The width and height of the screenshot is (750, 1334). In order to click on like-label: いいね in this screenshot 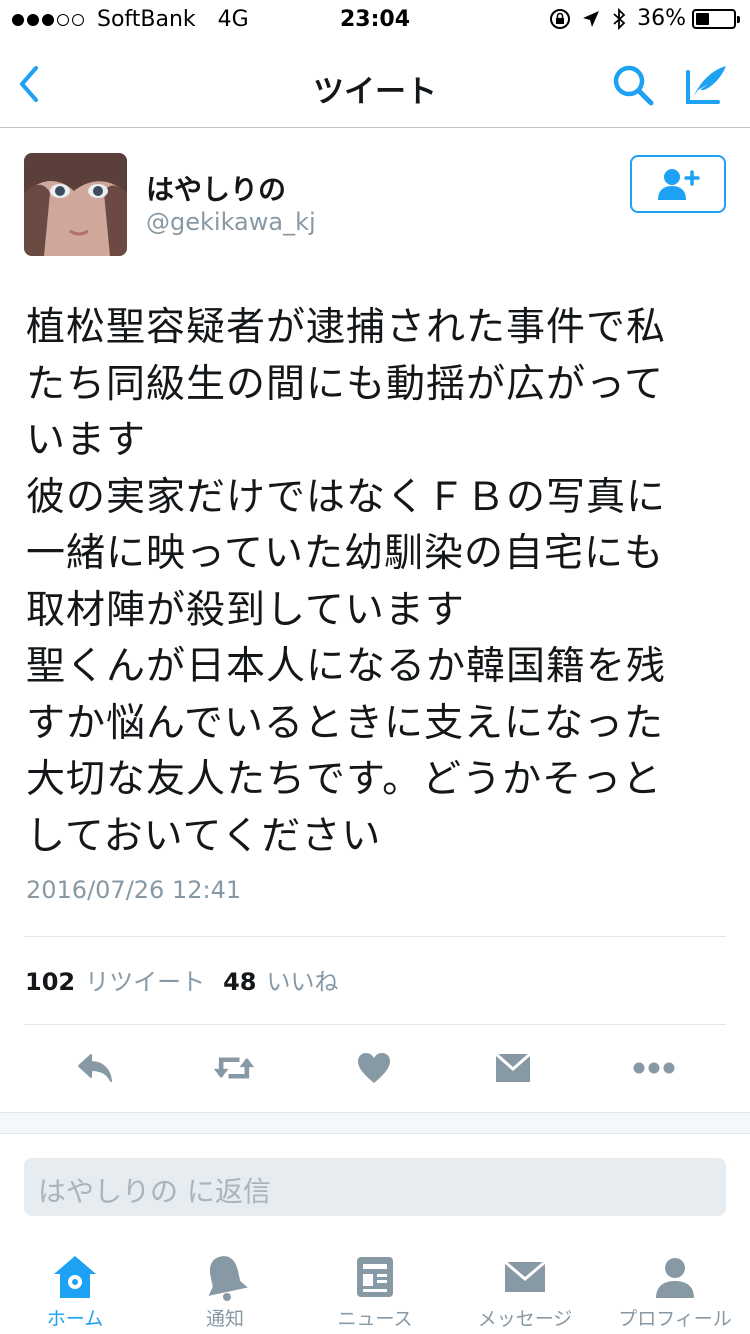, I will do `click(303, 979)`.